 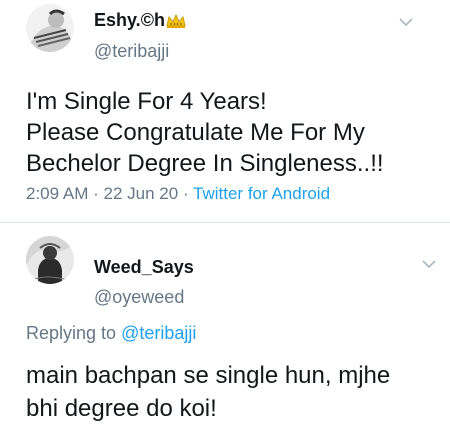 I want to click on username: @oyeweed, so click(x=139, y=297).